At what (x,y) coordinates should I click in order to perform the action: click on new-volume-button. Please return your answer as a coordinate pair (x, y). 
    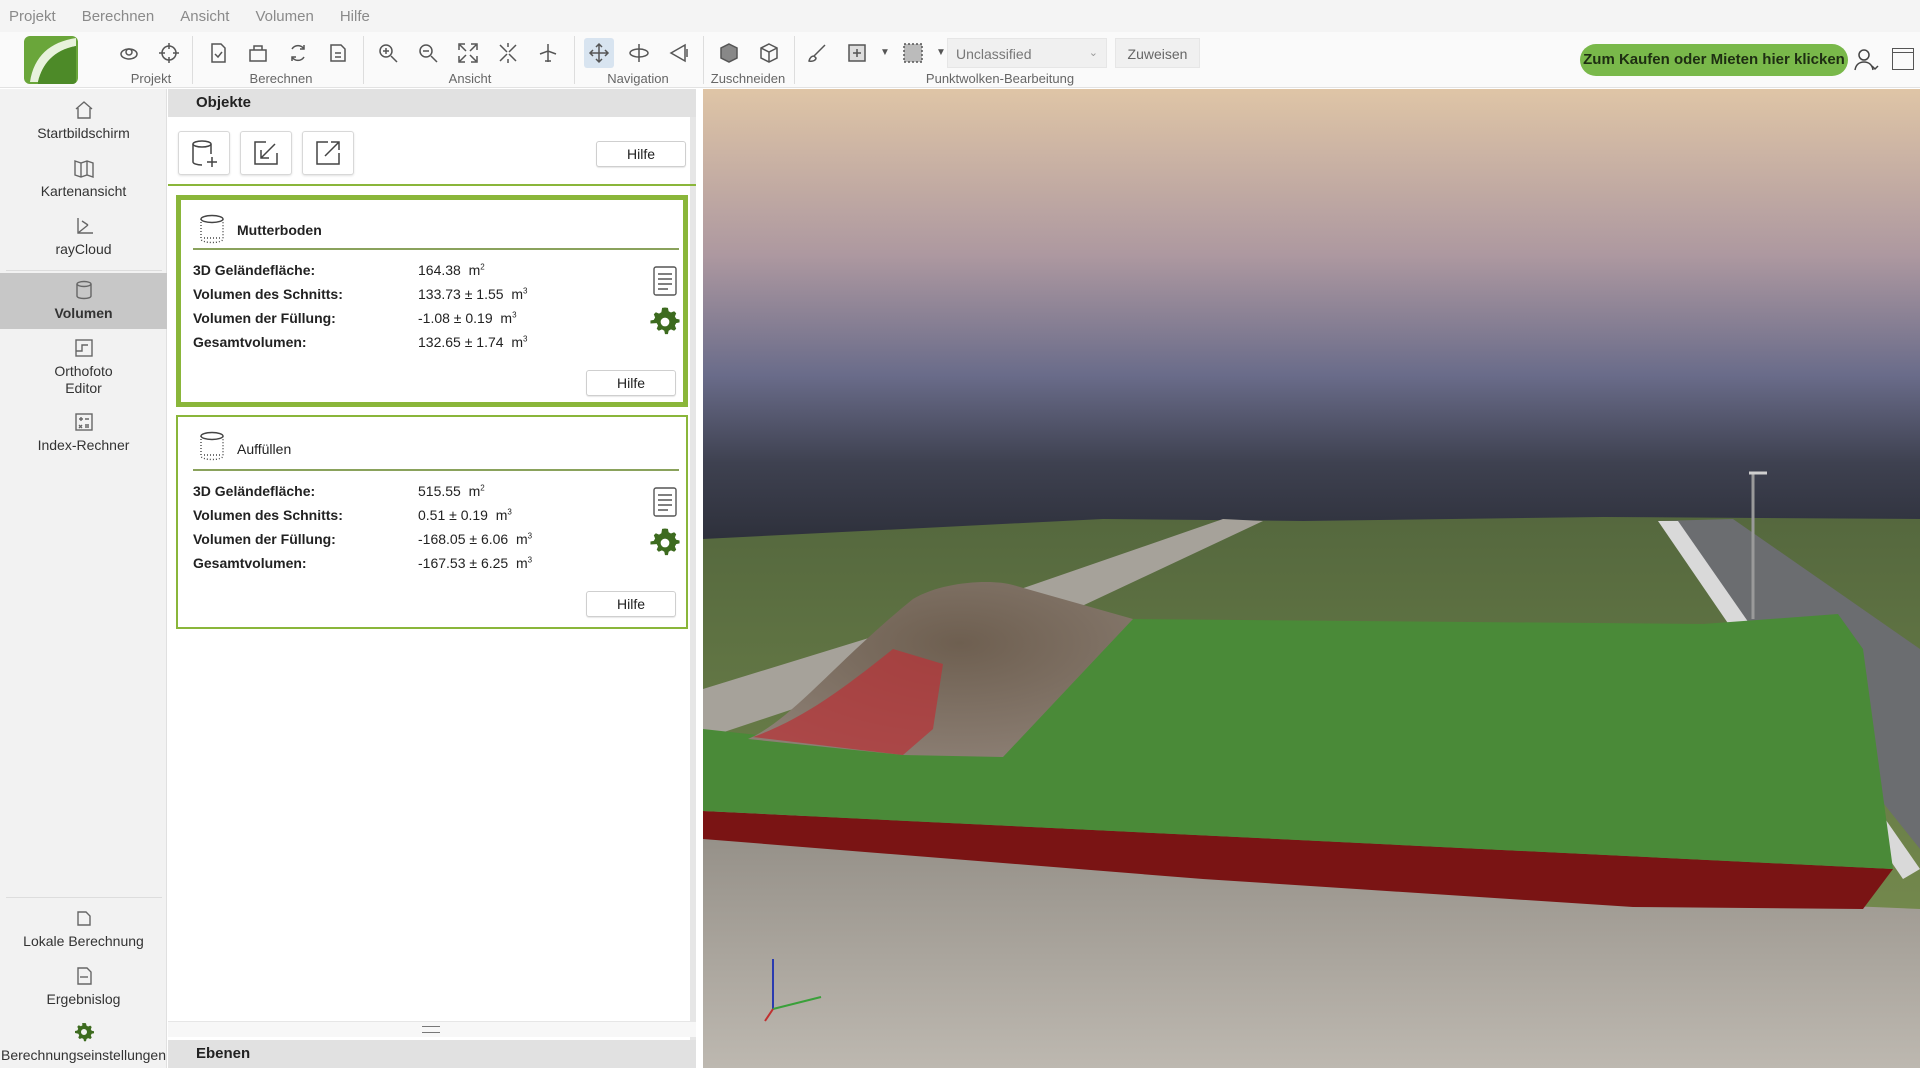
    Looking at the image, I should click on (204, 153).